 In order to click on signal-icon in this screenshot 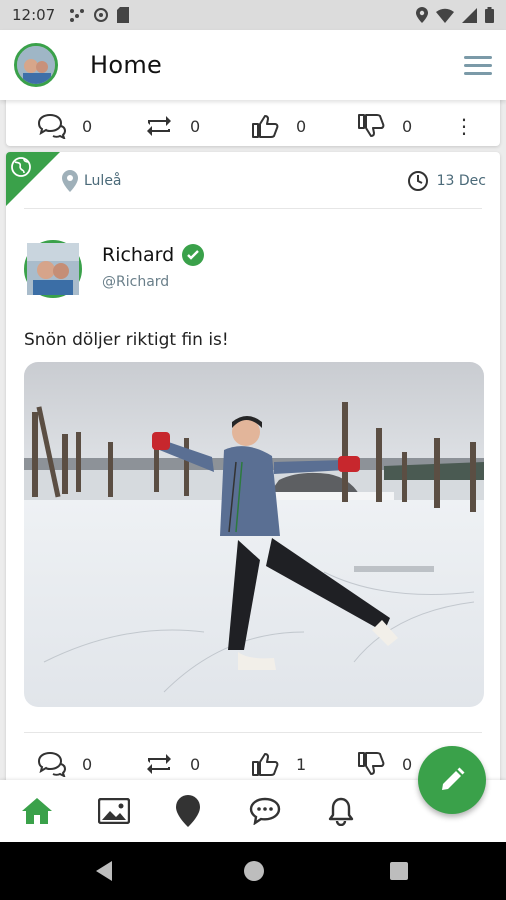, I will do `click(469, 15)`.